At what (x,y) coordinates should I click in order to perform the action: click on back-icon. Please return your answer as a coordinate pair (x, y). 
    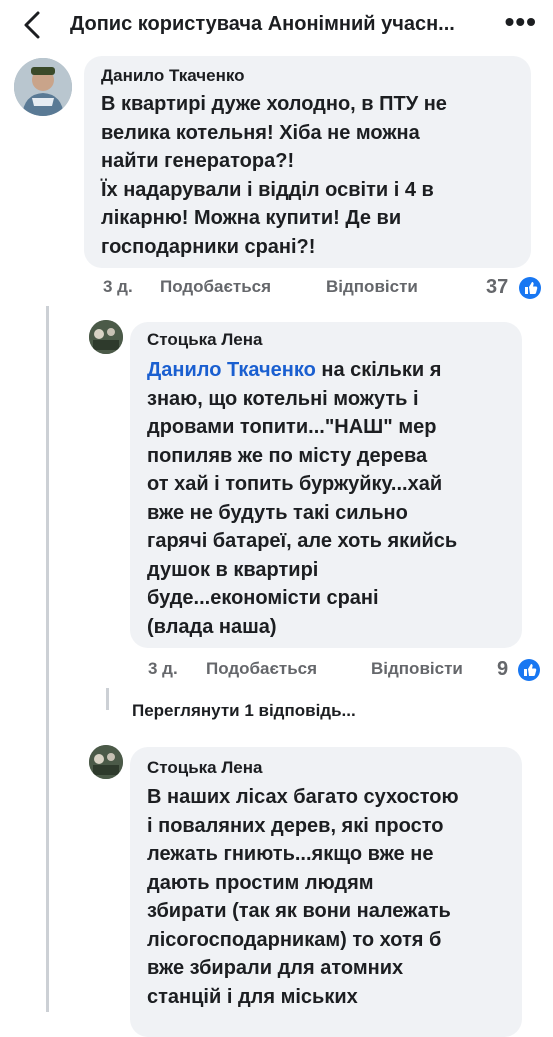
    Looking at the image, I should click on (33, 25).